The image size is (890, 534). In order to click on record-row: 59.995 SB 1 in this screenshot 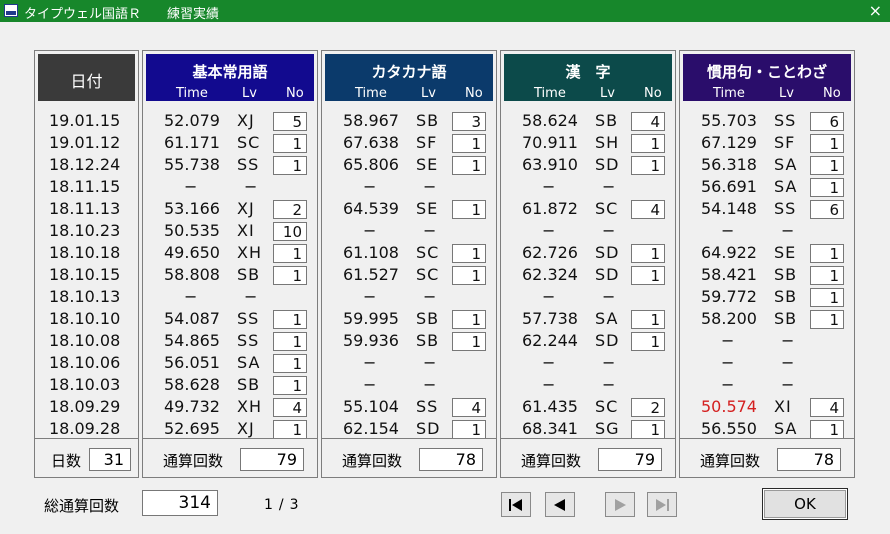, I will do `click(409, 319)`.